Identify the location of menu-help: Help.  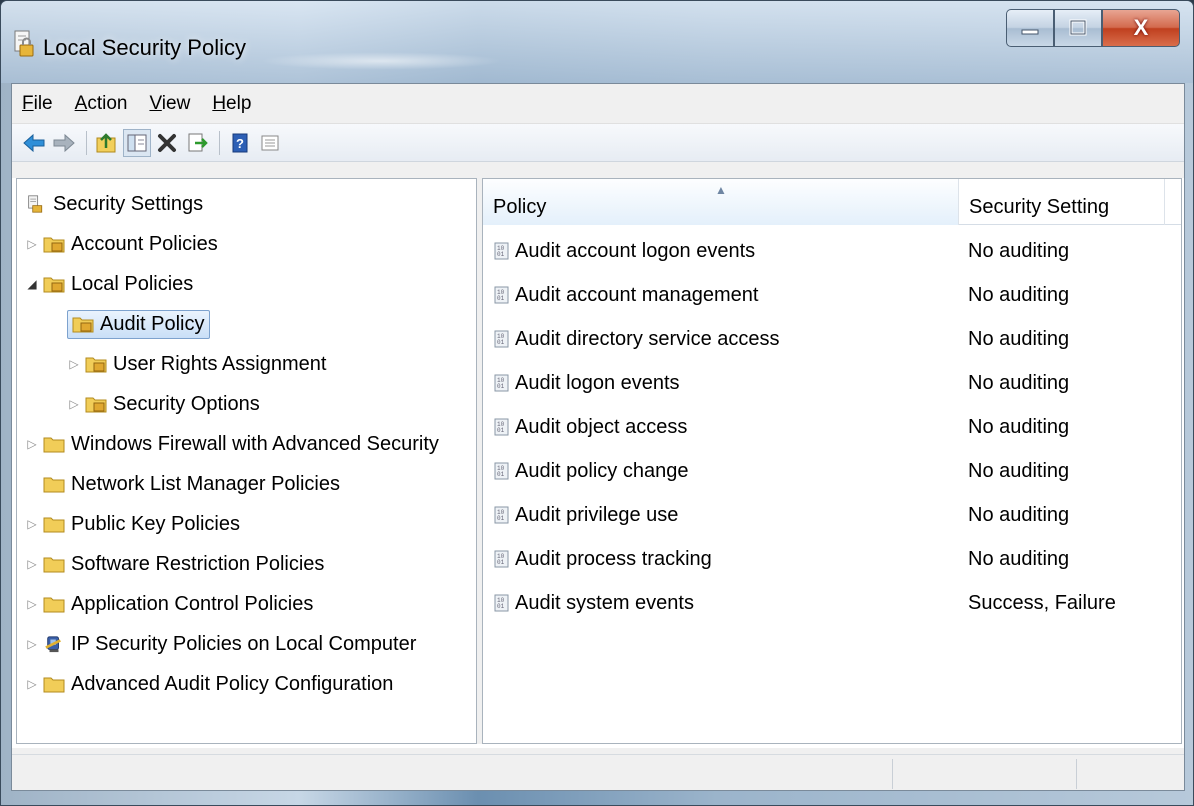
(231, 104).